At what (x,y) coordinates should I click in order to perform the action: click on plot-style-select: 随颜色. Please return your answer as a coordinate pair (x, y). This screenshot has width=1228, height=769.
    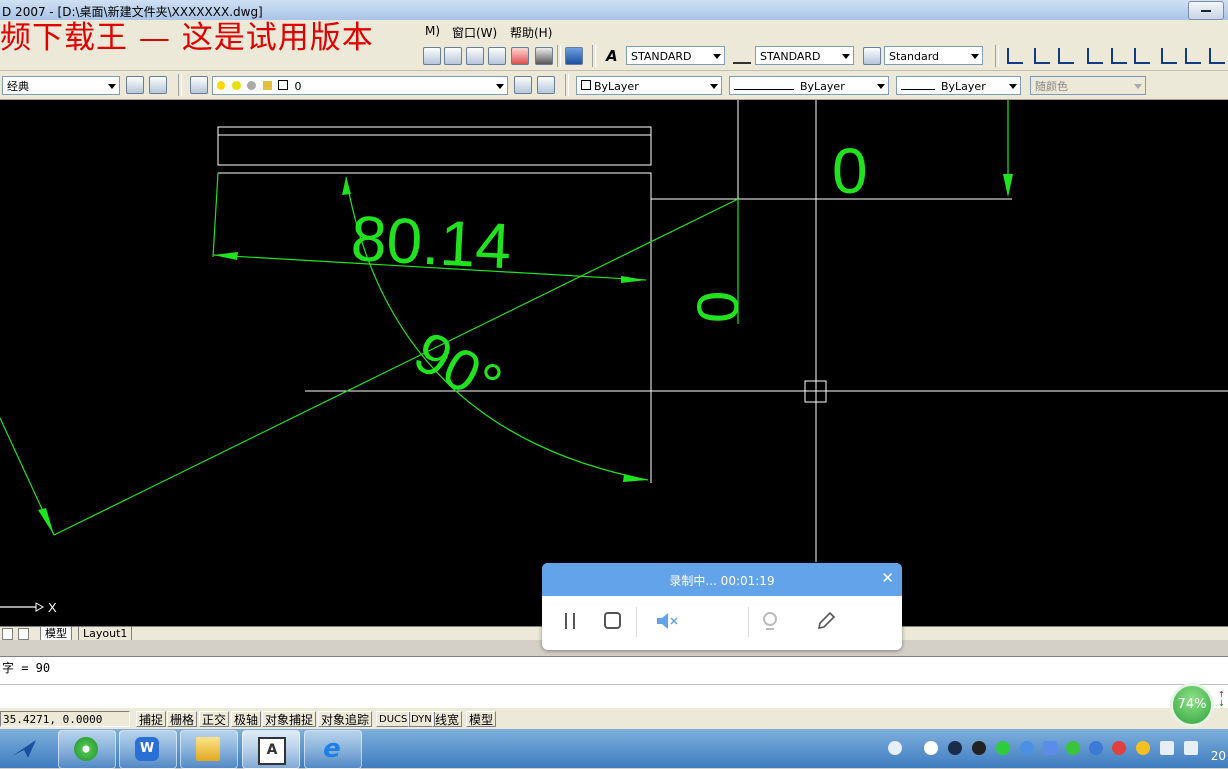
    Looking at the image, I should click on (1088, 85).